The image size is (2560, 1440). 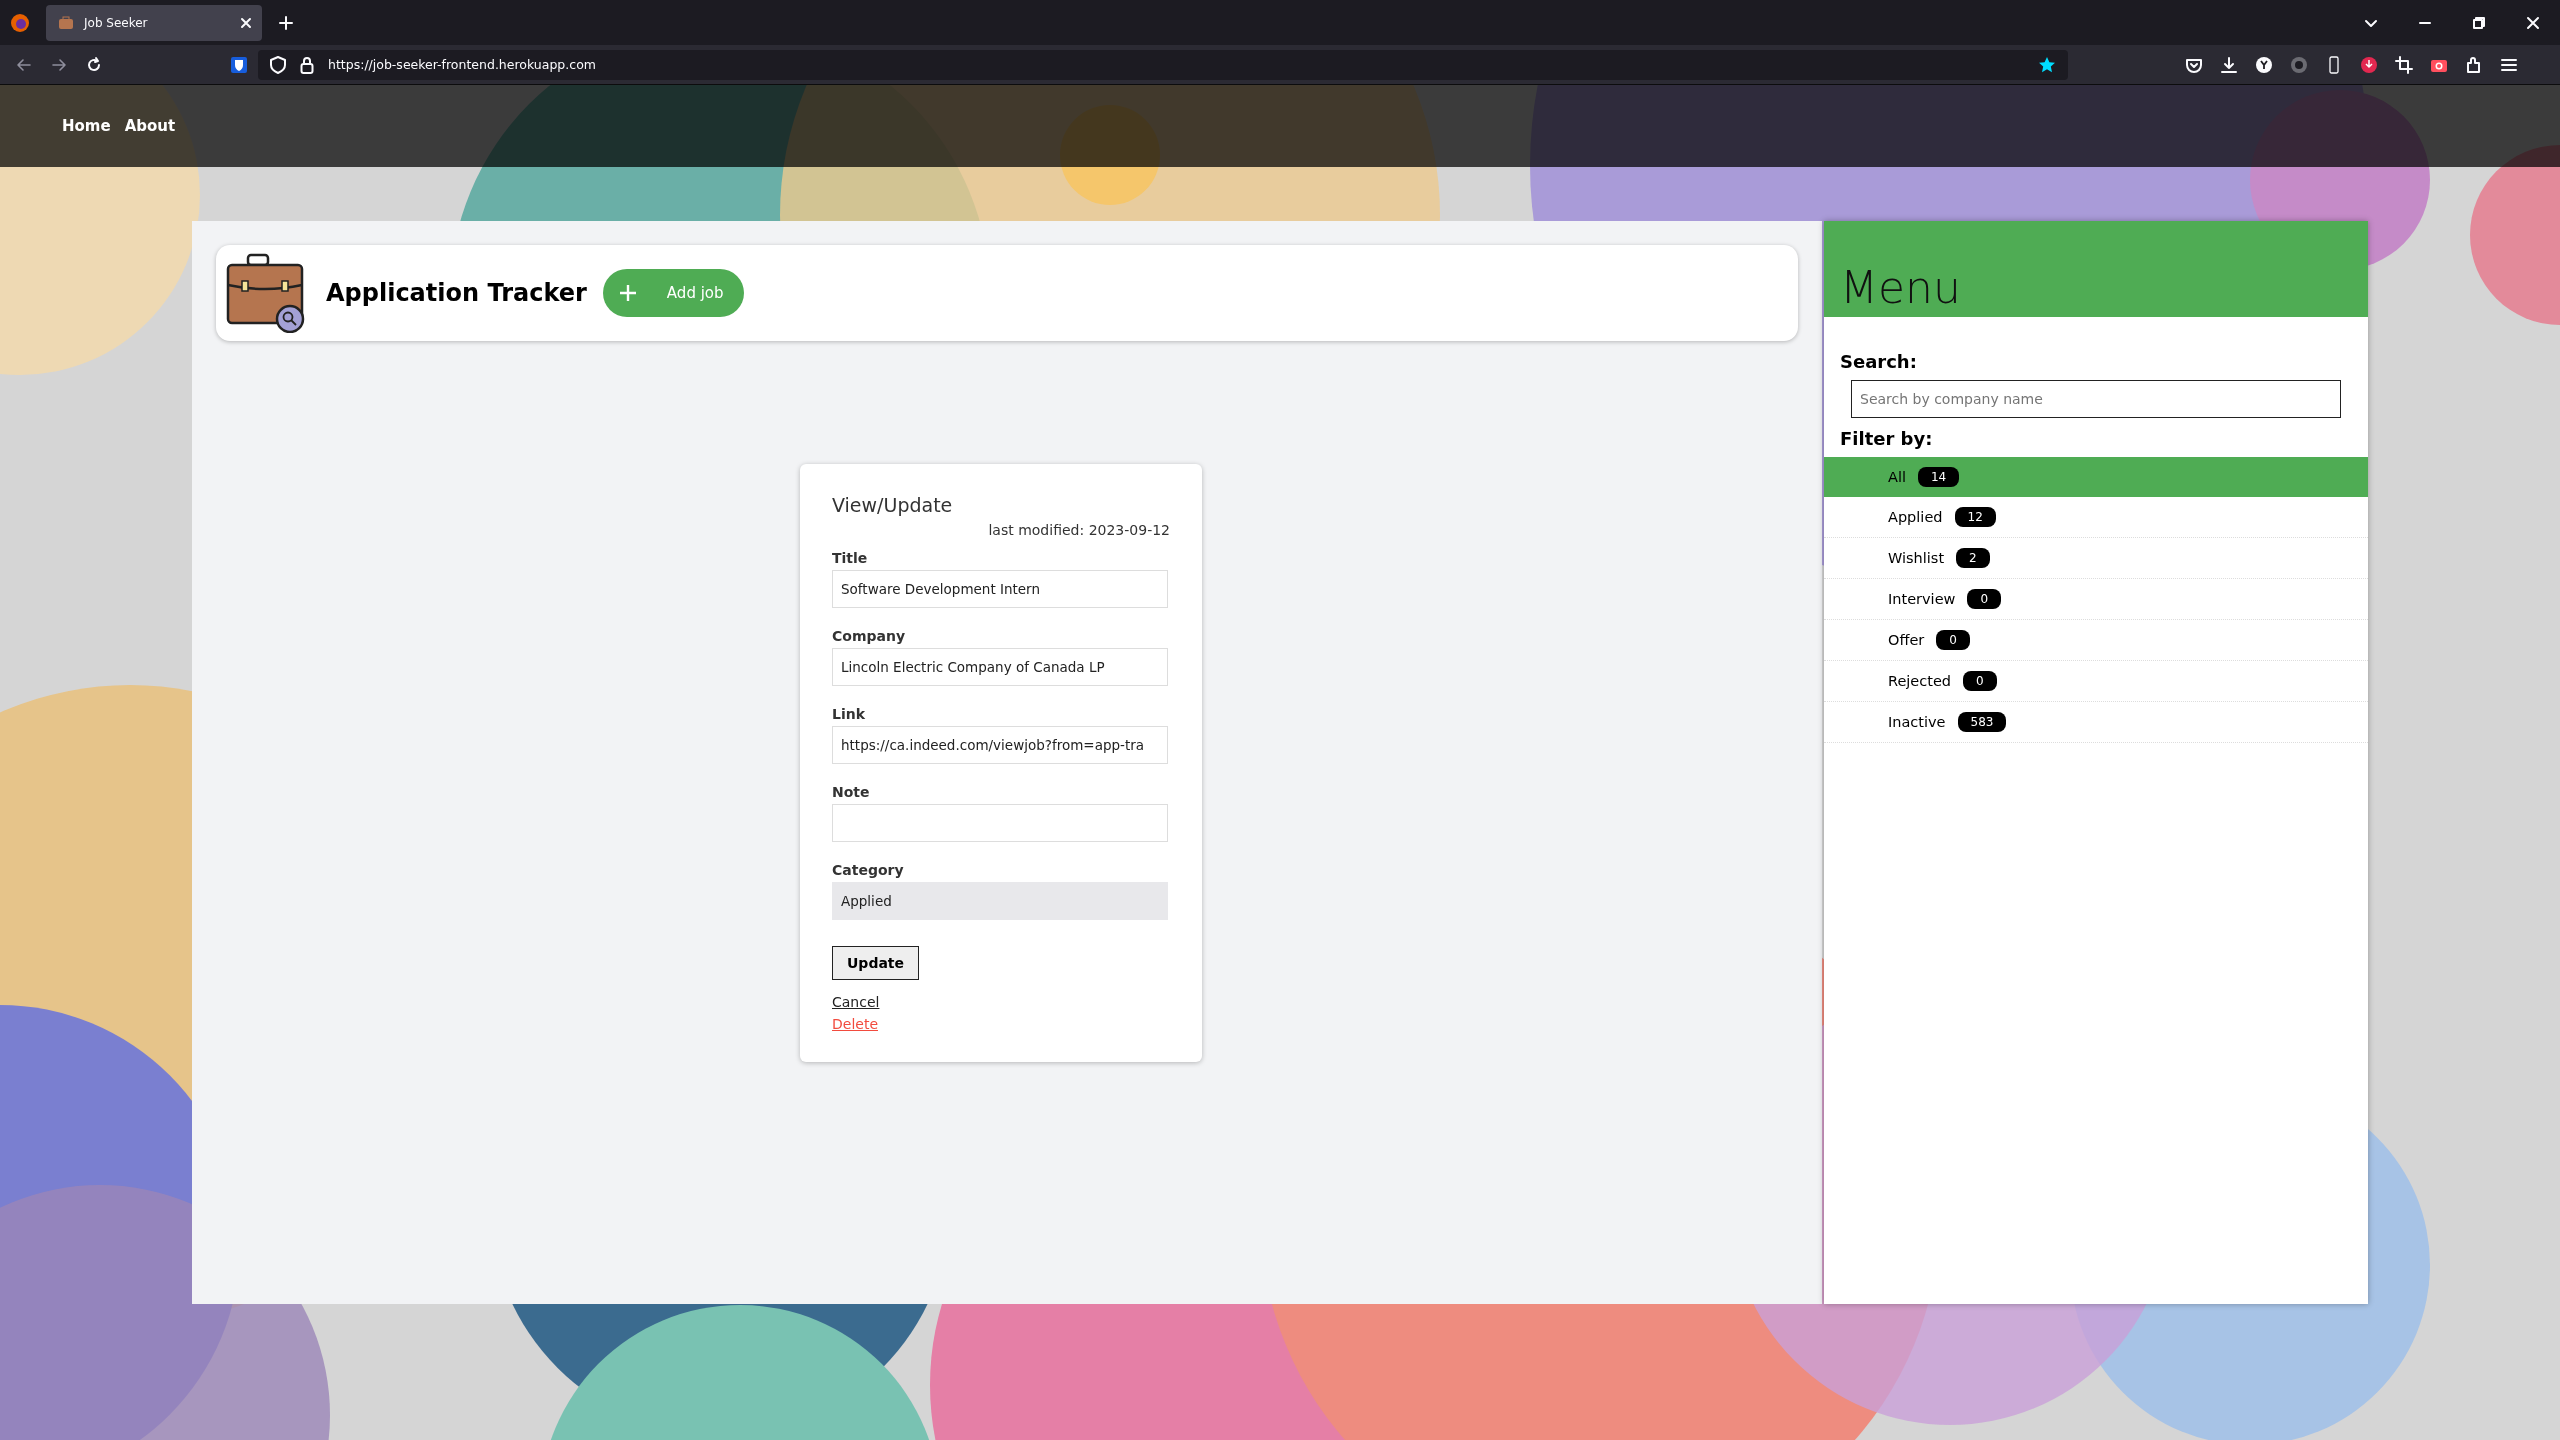 I want to click on text-field: https://ca.indeed.com/viewjob?from=app-tra, so click(x=1000, y=745).